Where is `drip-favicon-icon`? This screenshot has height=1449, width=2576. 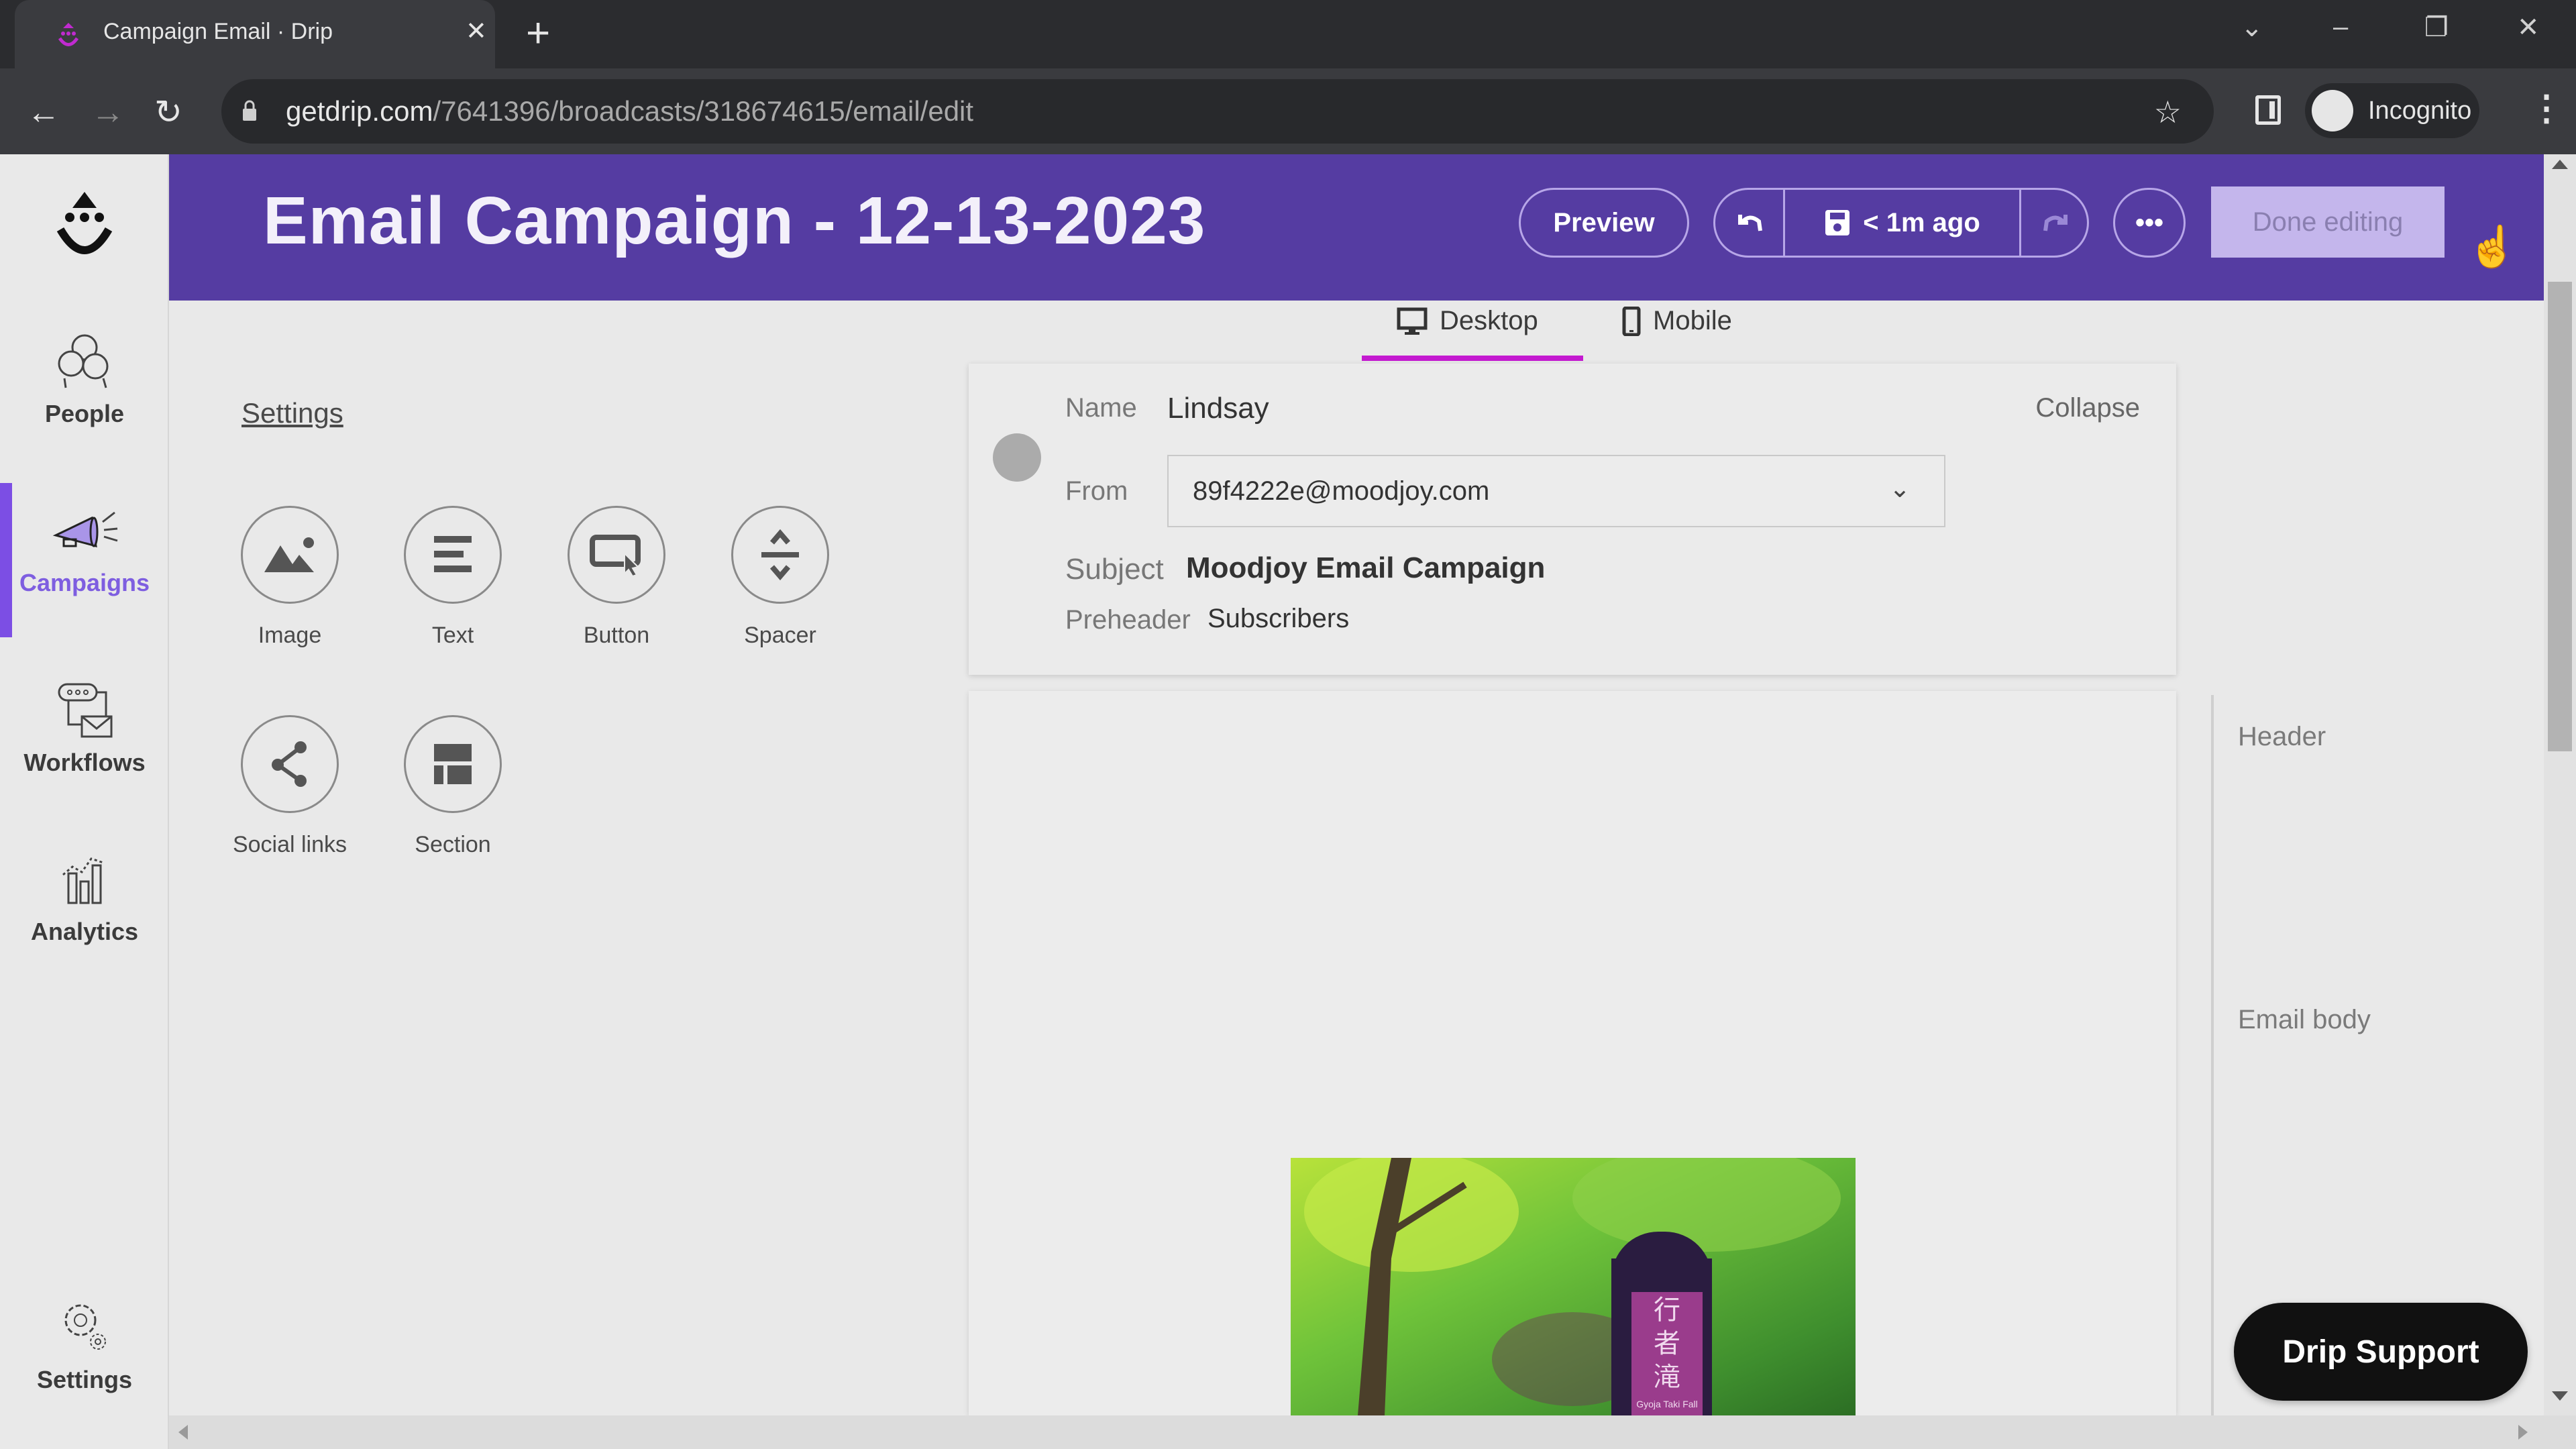 drip-favicon-icon is located at coordinates (68, 34).